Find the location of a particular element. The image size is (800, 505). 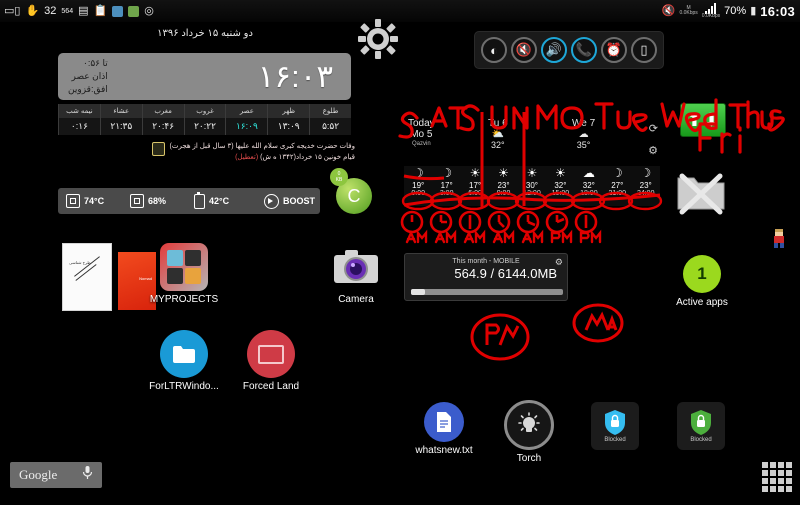

battery-temp-icon is located at coordinates (199, 200).